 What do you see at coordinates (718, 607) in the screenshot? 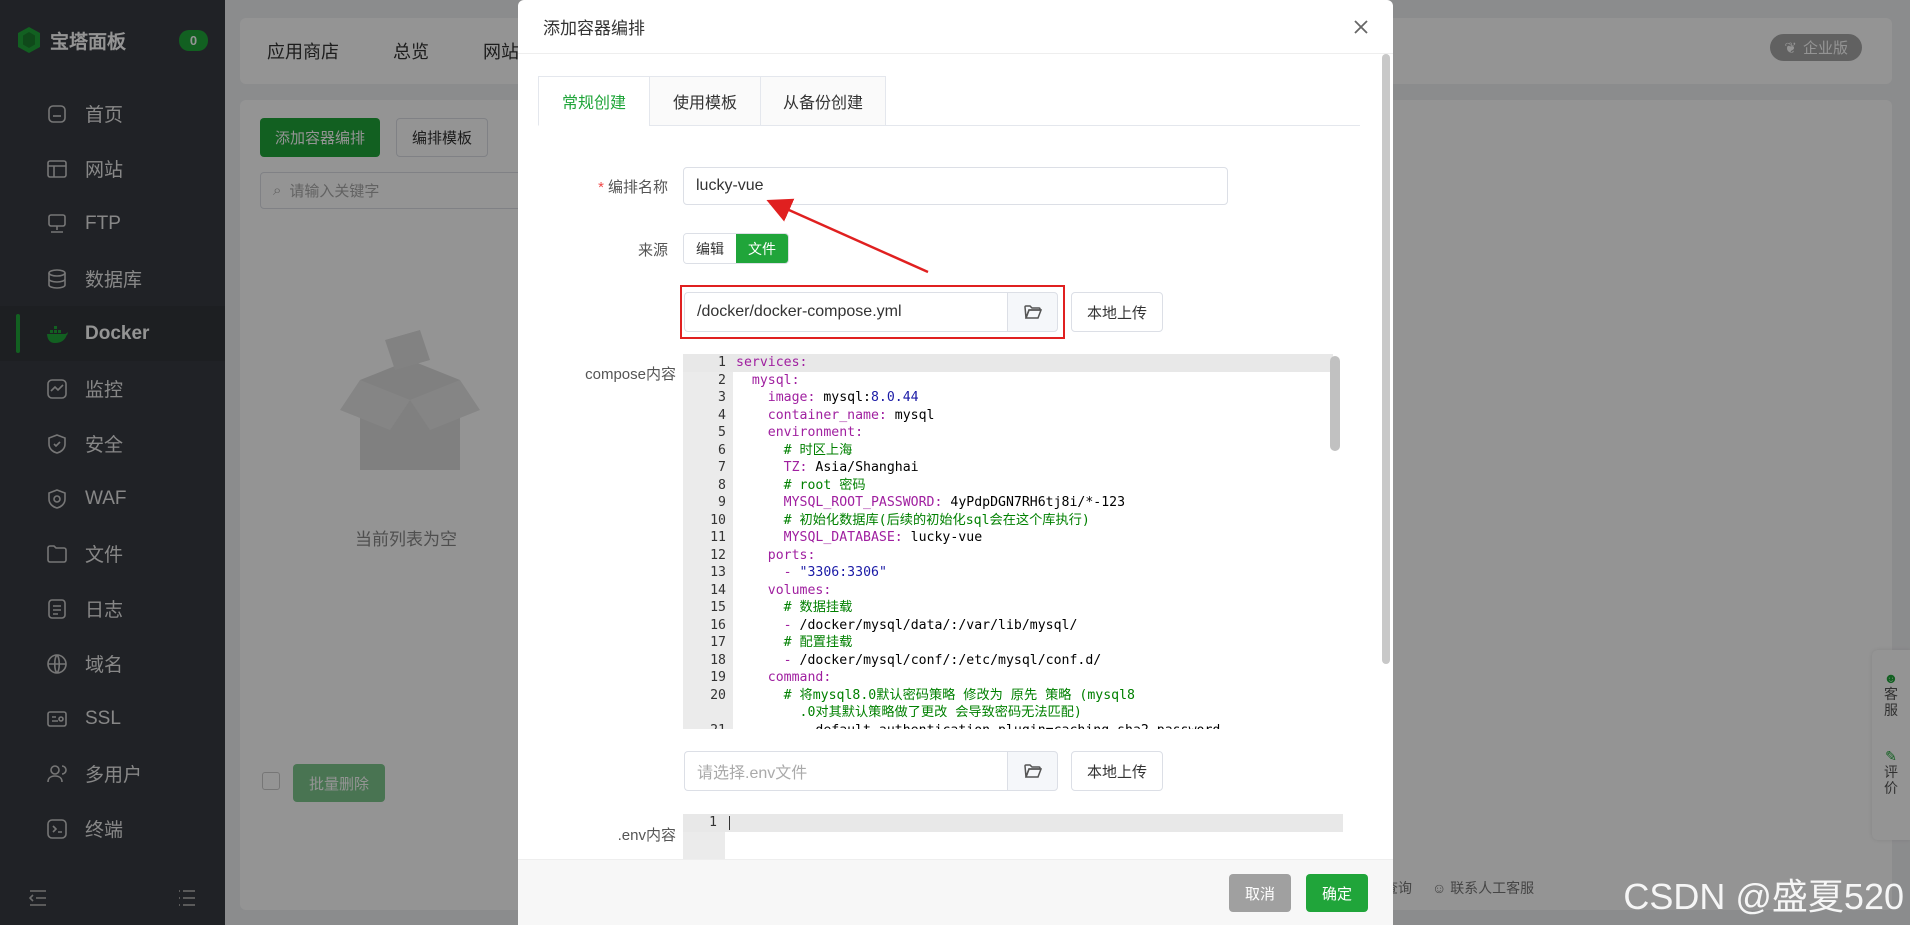
I see `line-number: 15` at bounding box center [718, 607].